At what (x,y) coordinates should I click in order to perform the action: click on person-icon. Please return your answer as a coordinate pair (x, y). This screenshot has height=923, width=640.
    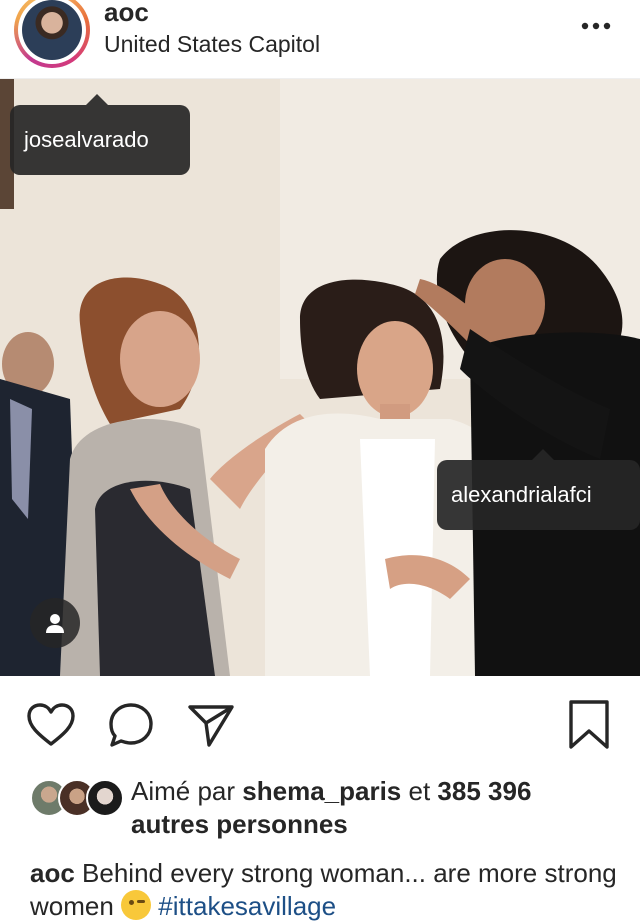
    Looking at the image, I should click on (55, 623).